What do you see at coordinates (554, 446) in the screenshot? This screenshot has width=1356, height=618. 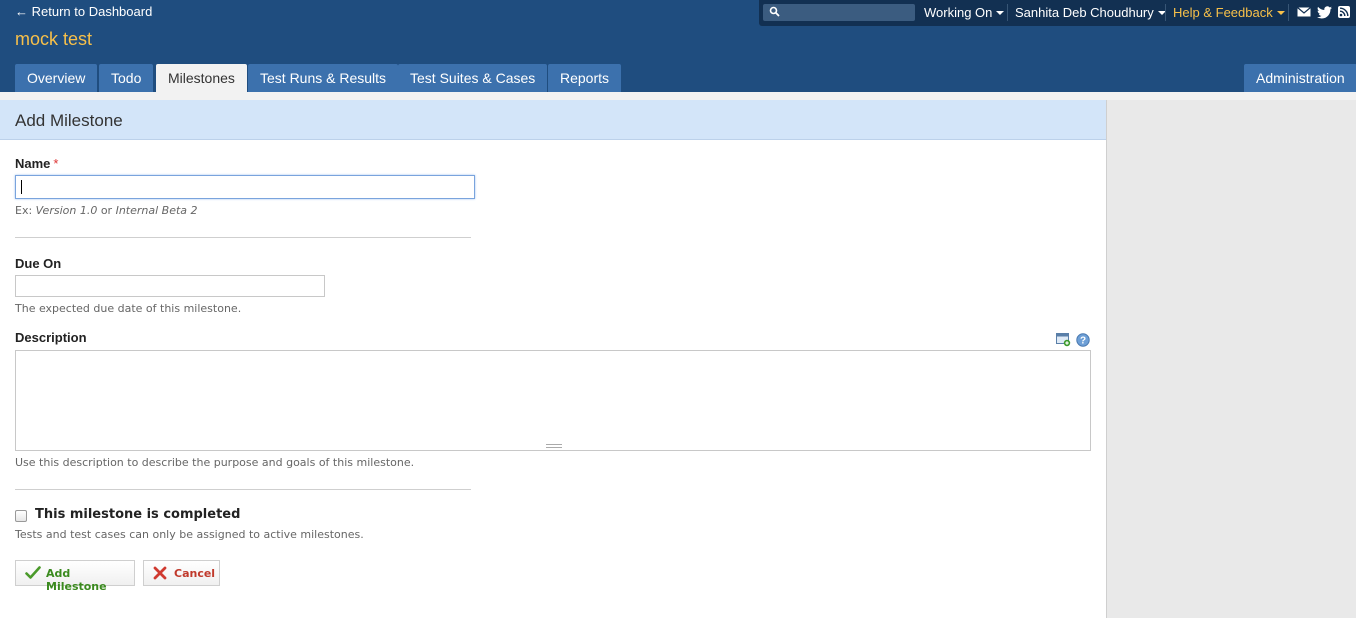 I see `resize-grip` at bounding box center [554, 446].